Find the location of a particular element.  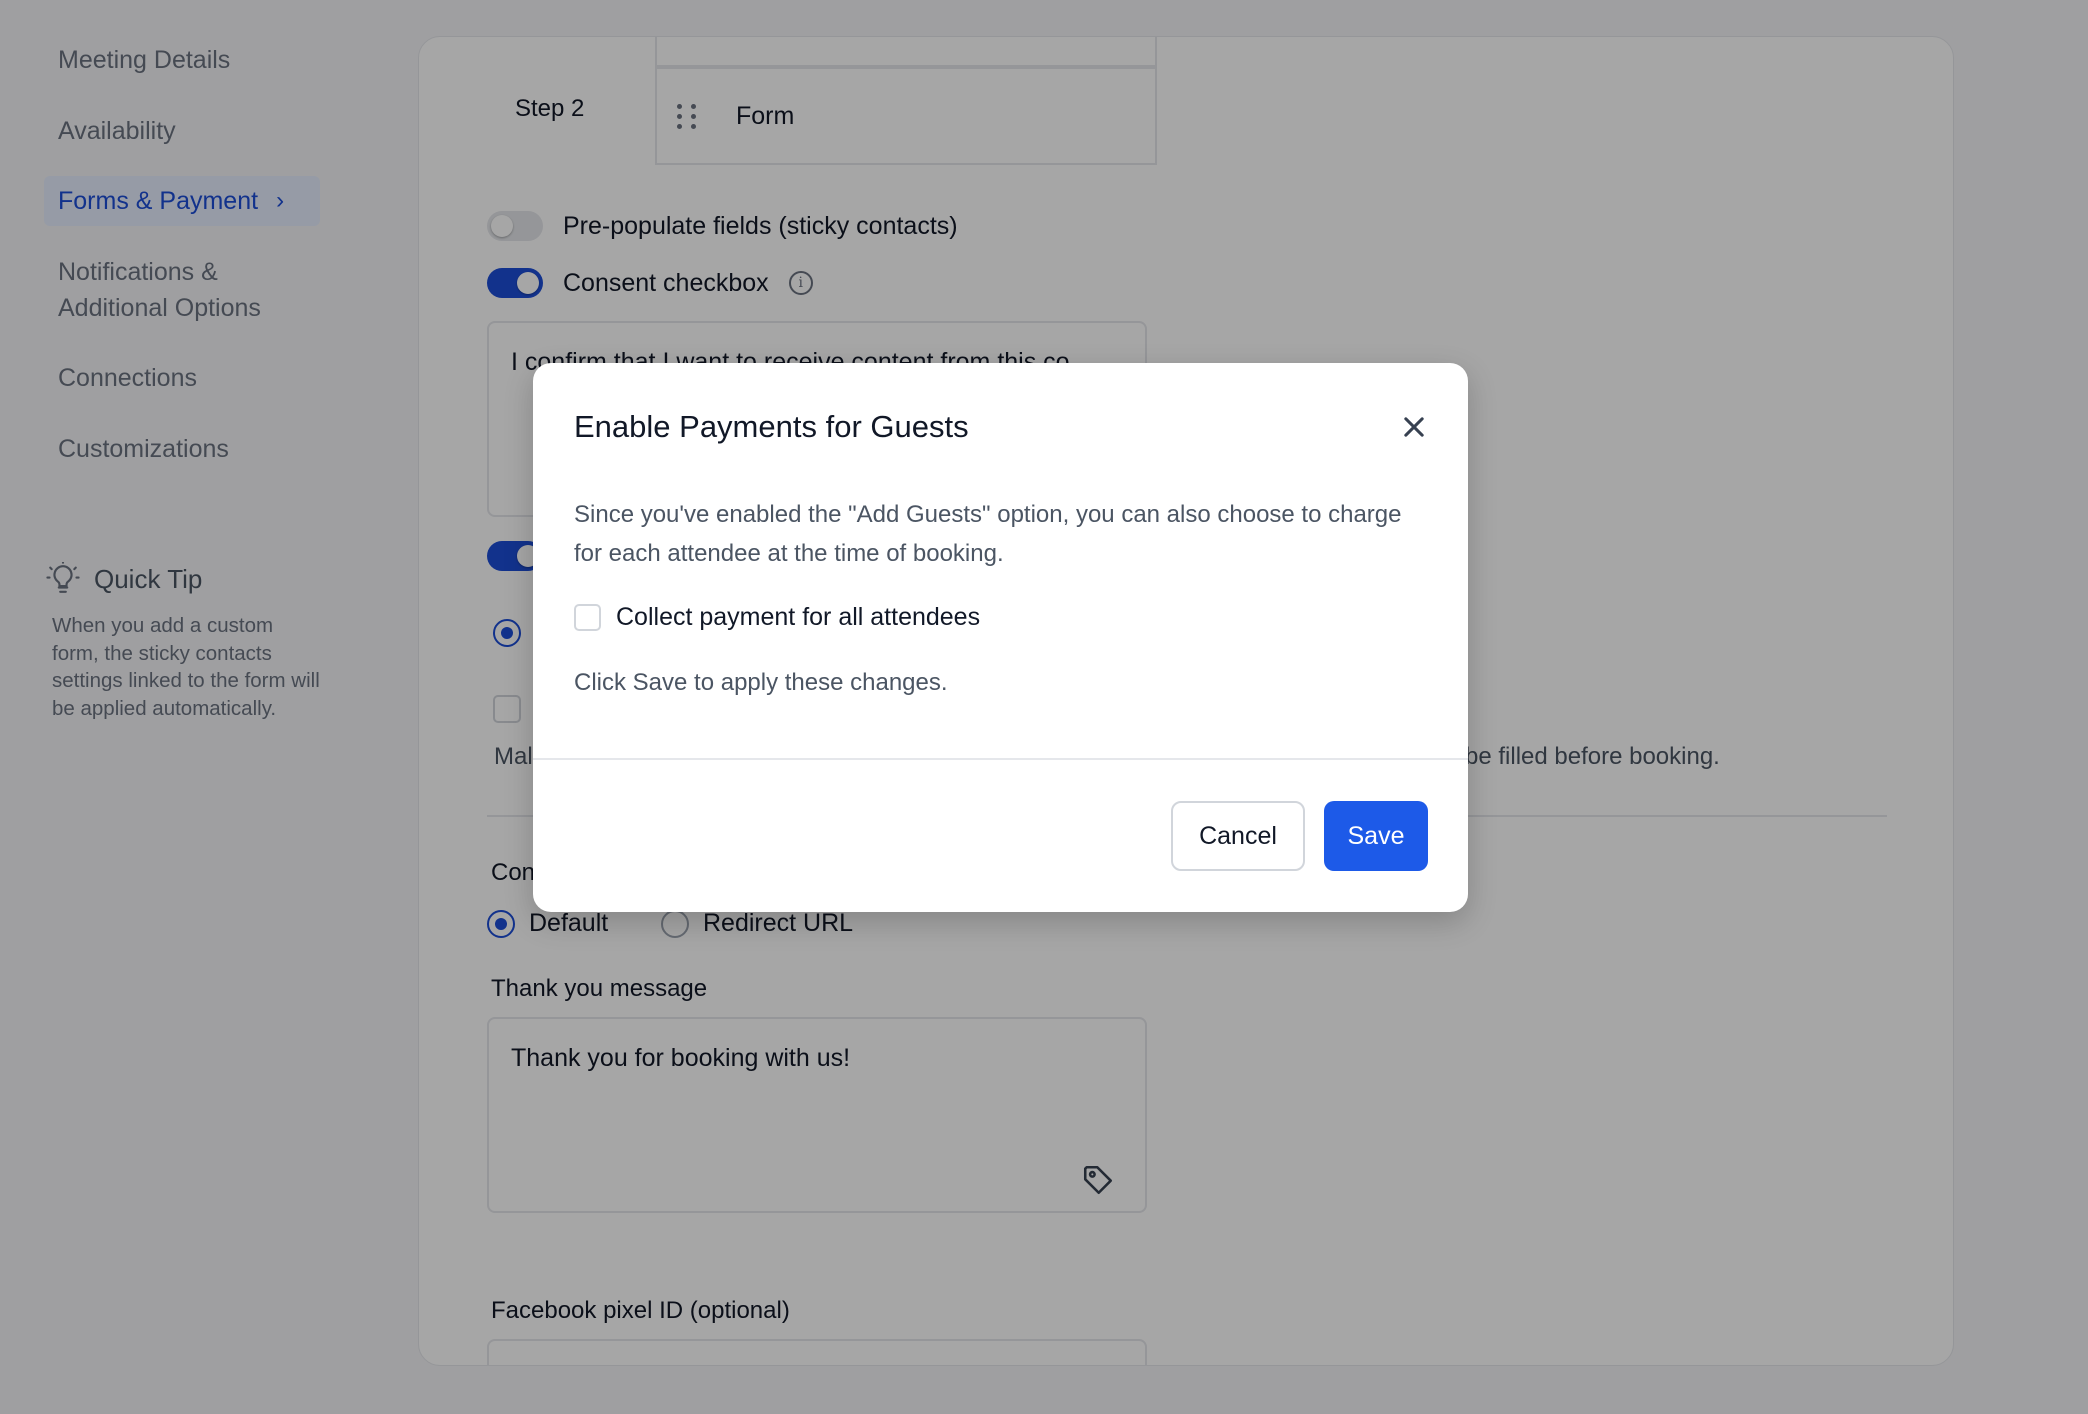

close-icon is located at coordinates (1414, 427).